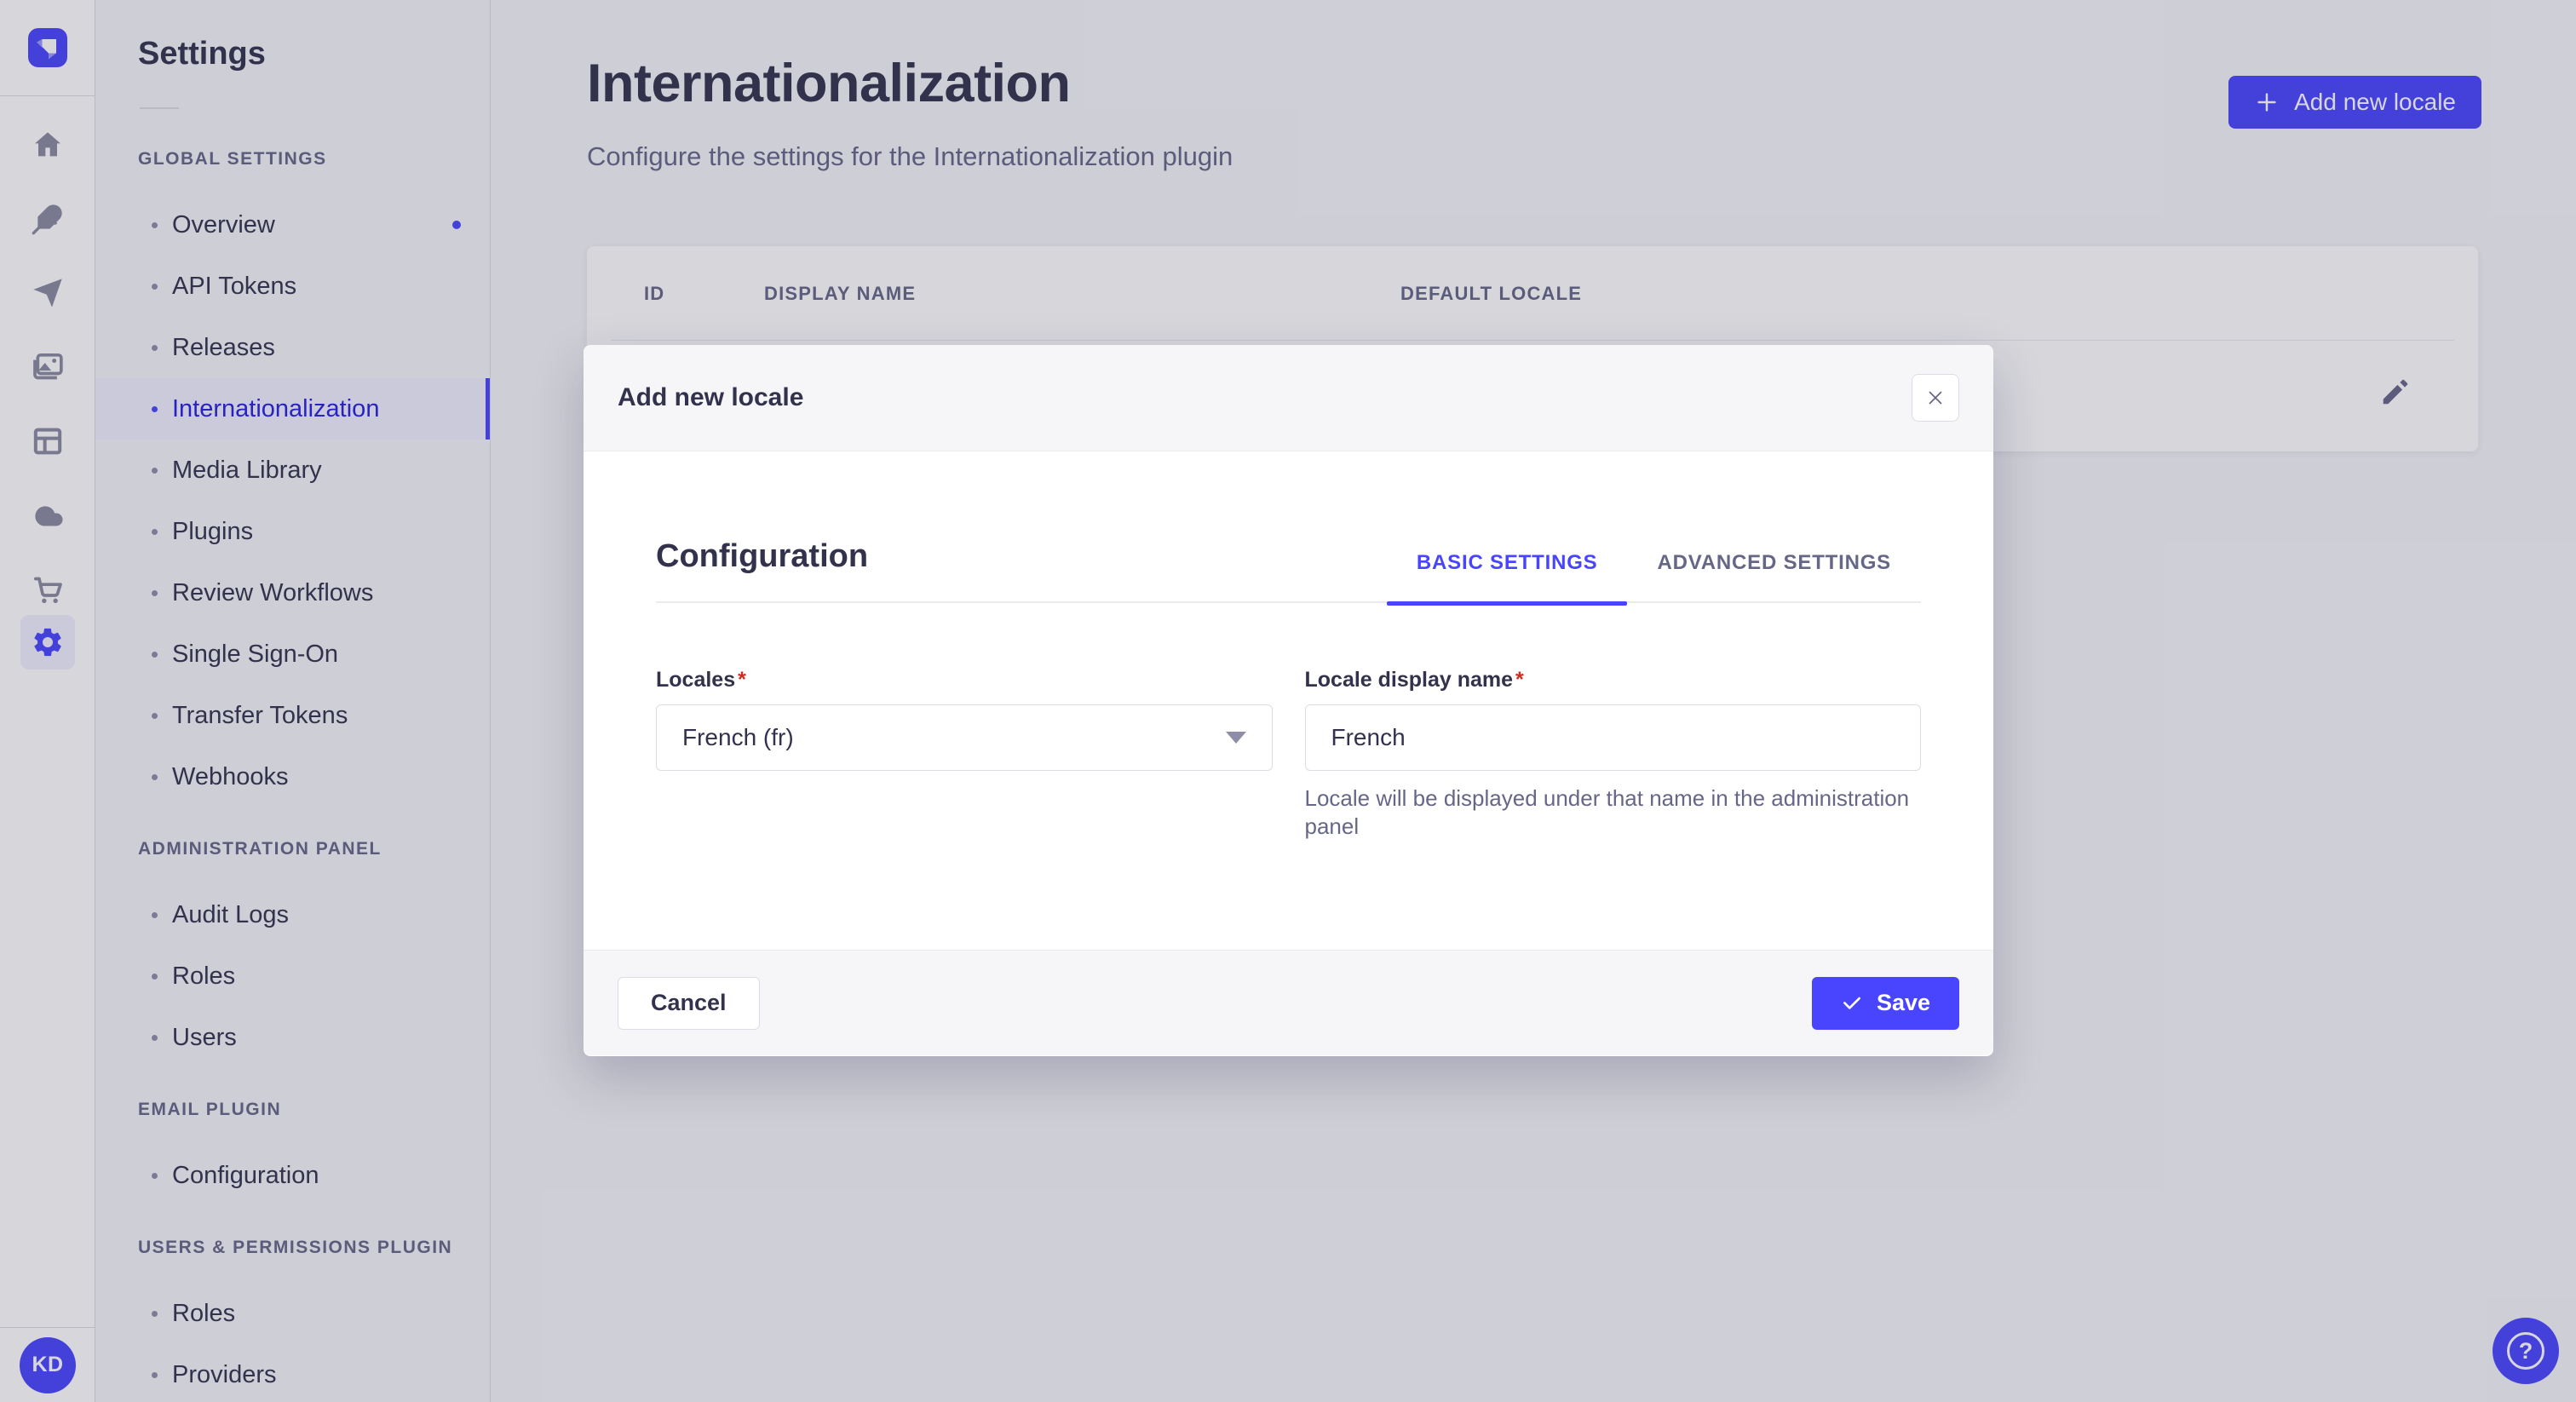  Describe the element at coordinates (1851, 1003) in the screenshot. I see `check-icon` at that location.